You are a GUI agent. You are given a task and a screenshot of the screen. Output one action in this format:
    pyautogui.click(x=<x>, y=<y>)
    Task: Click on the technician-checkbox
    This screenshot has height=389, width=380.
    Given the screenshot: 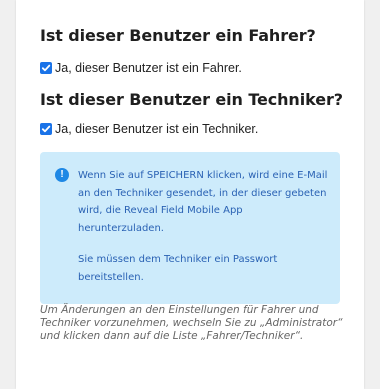 What is the action you would take?
    pyautogui.click(x=46, y=129)
    